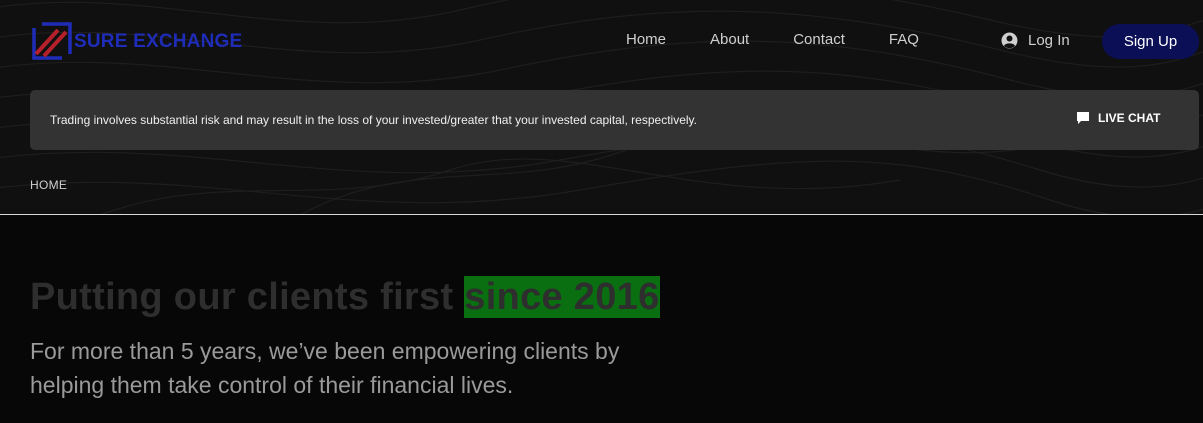  I want to click on hero-title-prefix: Putting our clients first, so click(247, 297).